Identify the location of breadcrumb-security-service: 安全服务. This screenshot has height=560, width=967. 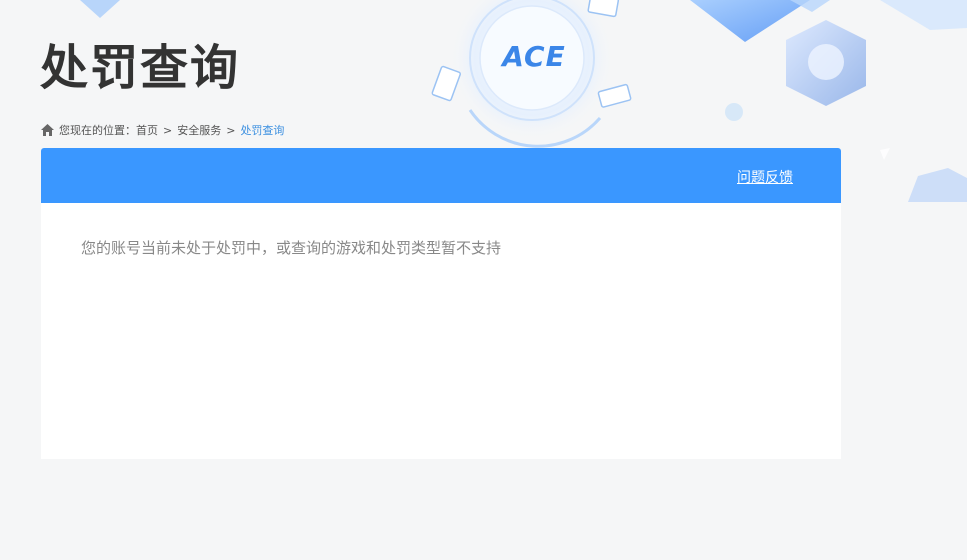
(199, 130).